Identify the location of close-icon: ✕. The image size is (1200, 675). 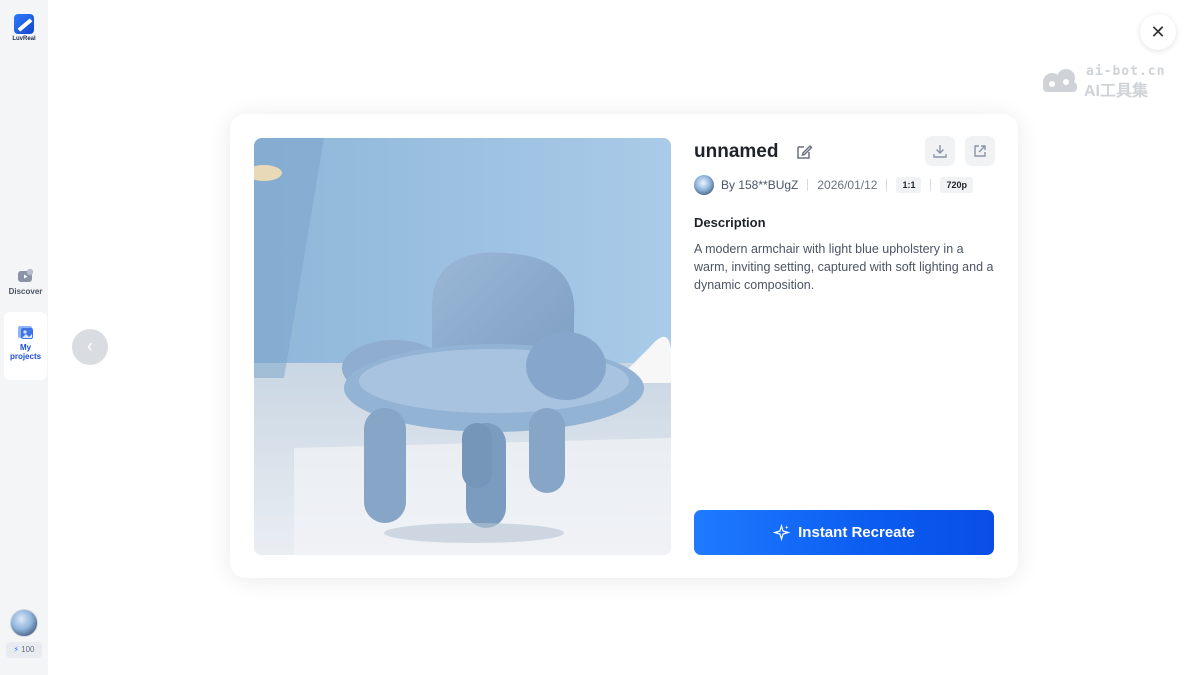
(1158, 32).